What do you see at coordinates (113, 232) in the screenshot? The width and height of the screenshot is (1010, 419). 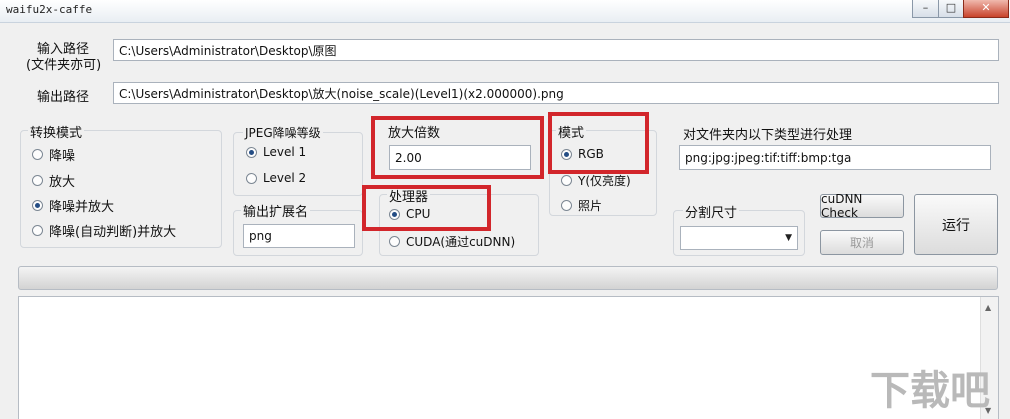 I see `radio-auto-denoise-upscale-label: 降噪(自动判断)并放大` at bounding box center [113, 232].